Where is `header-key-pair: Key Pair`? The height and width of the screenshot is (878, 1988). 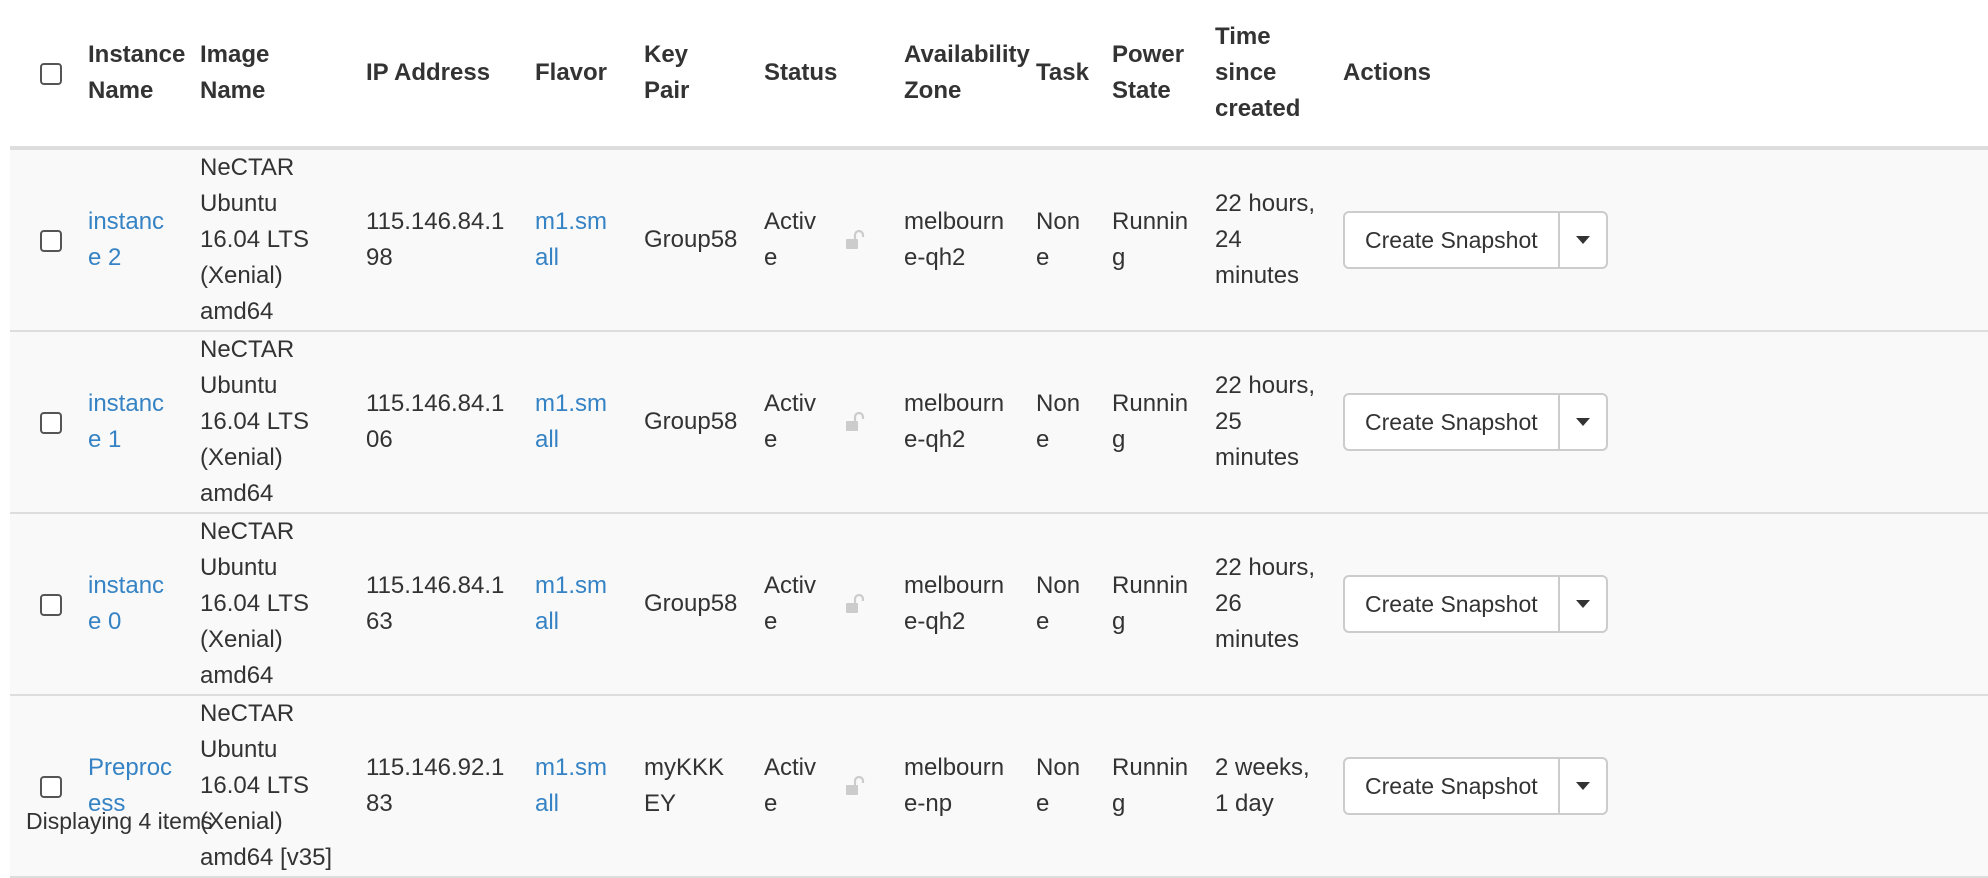
header-key-pair: Key Pair is located at coordinates (688, 75).